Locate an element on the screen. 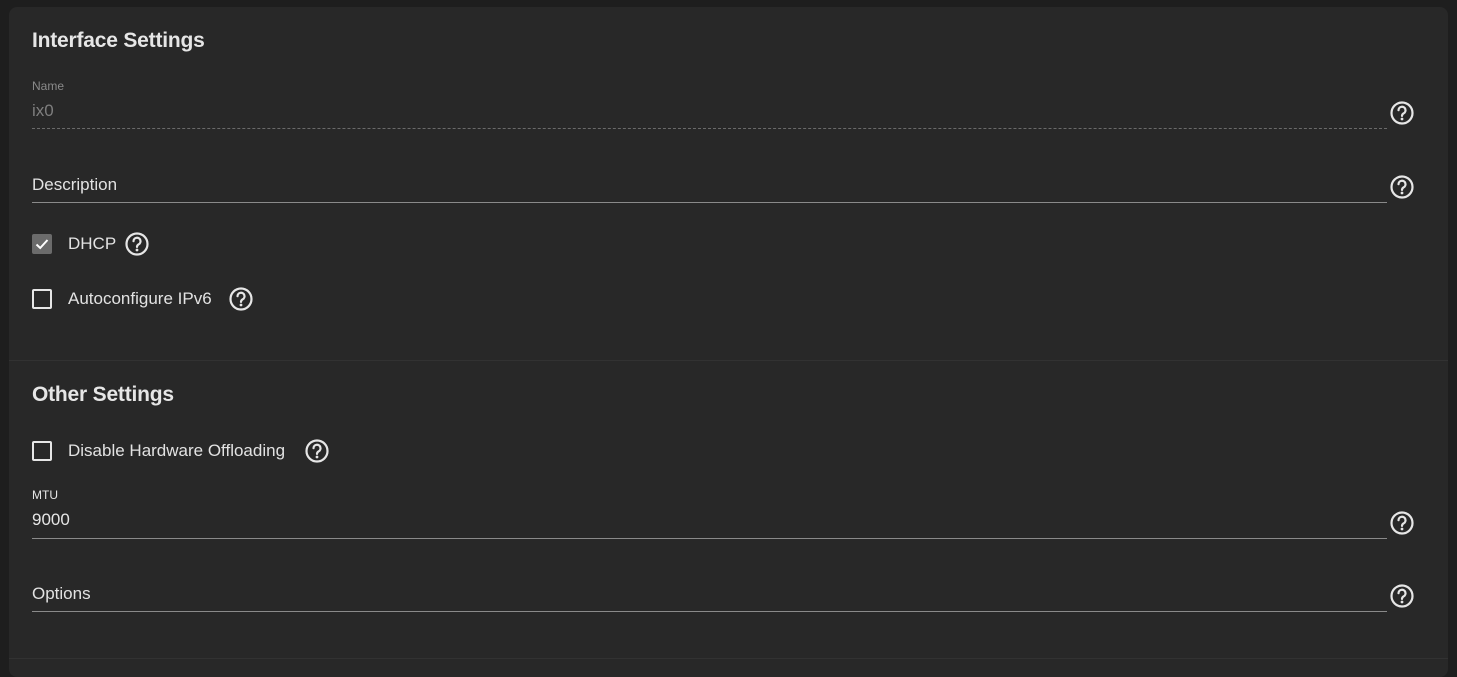 The image size is (1457, 677). description-help-icon is located at coordinates (1402, 187).